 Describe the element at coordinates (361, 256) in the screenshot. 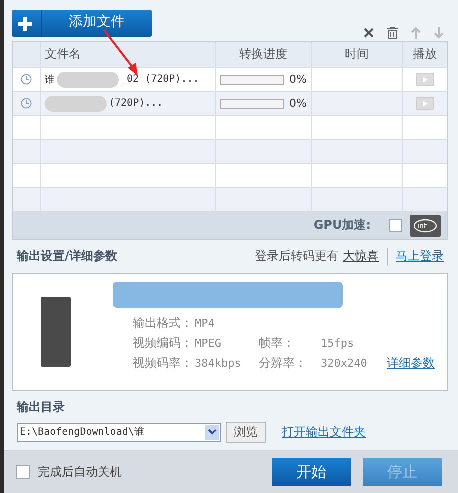

I see `promo-link: 大惊喜` at that location.